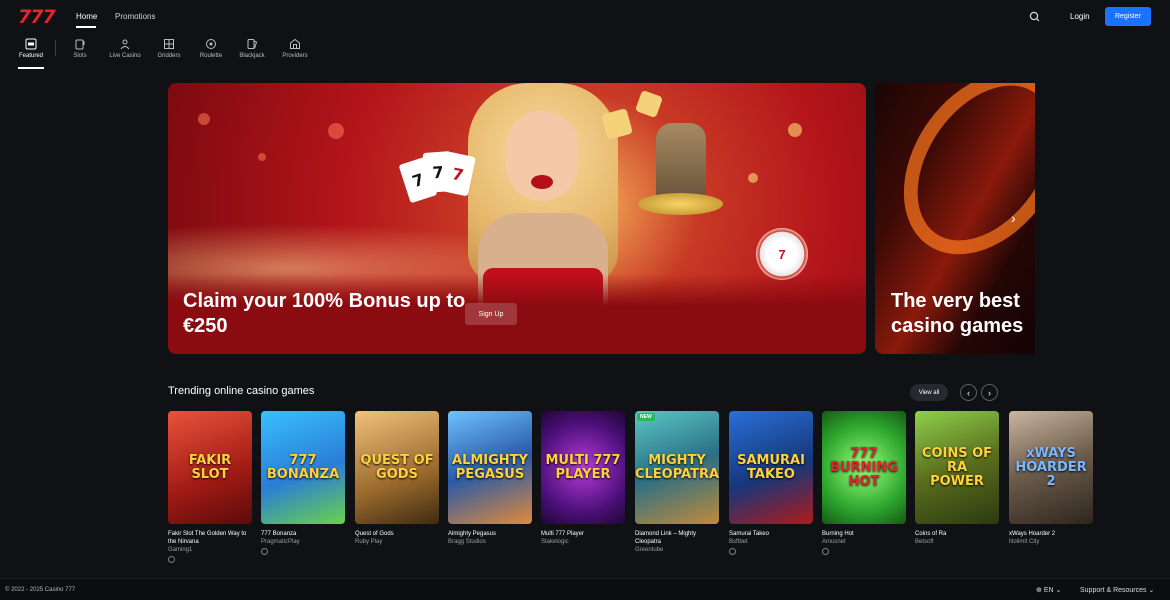 This screenshot has width=1170, height=600. Describe the element at coordinates (1113, 590) in the screenshot. I see `support-label: Support & Resources` at that location.